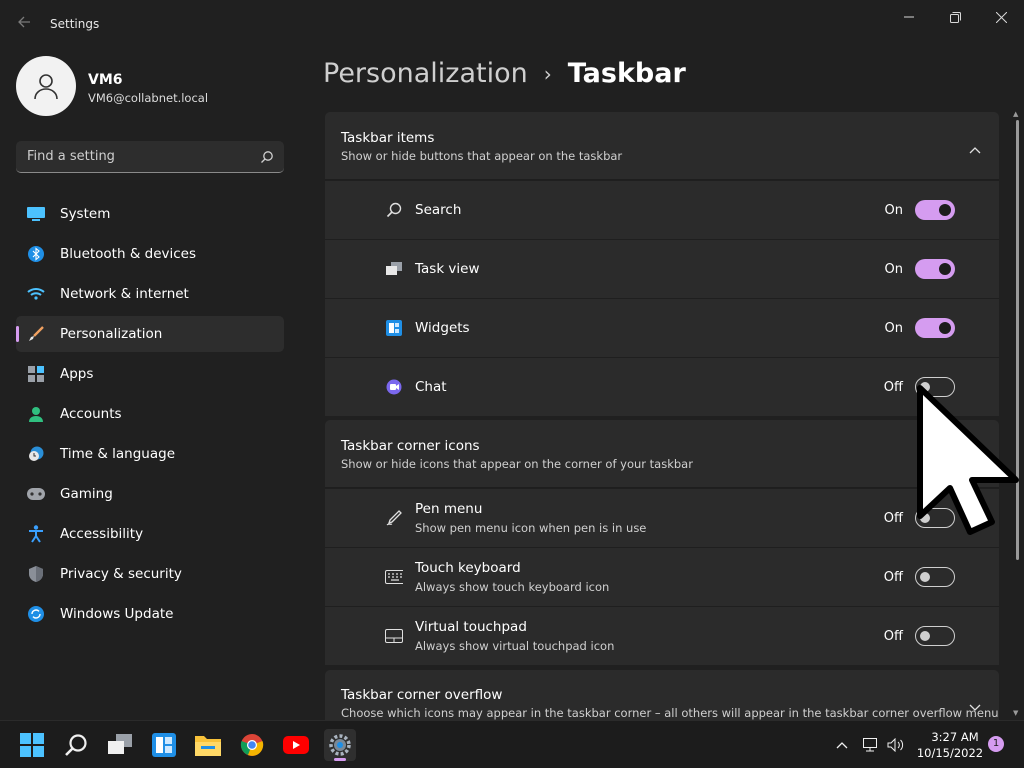 The width and height of the screenshot is (1024, 768). I want to click on widgets-toggle, so click(935, 328).